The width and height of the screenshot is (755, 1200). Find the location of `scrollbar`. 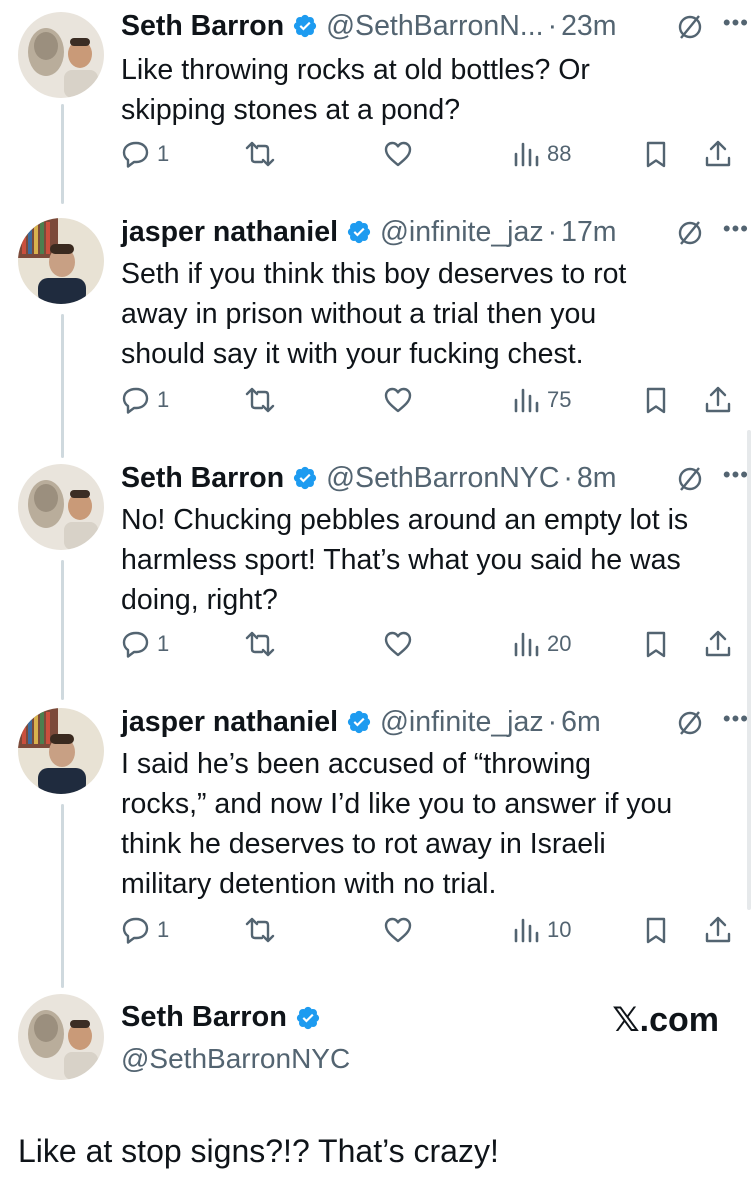

scrollbar is located at coordinates (749, 670).